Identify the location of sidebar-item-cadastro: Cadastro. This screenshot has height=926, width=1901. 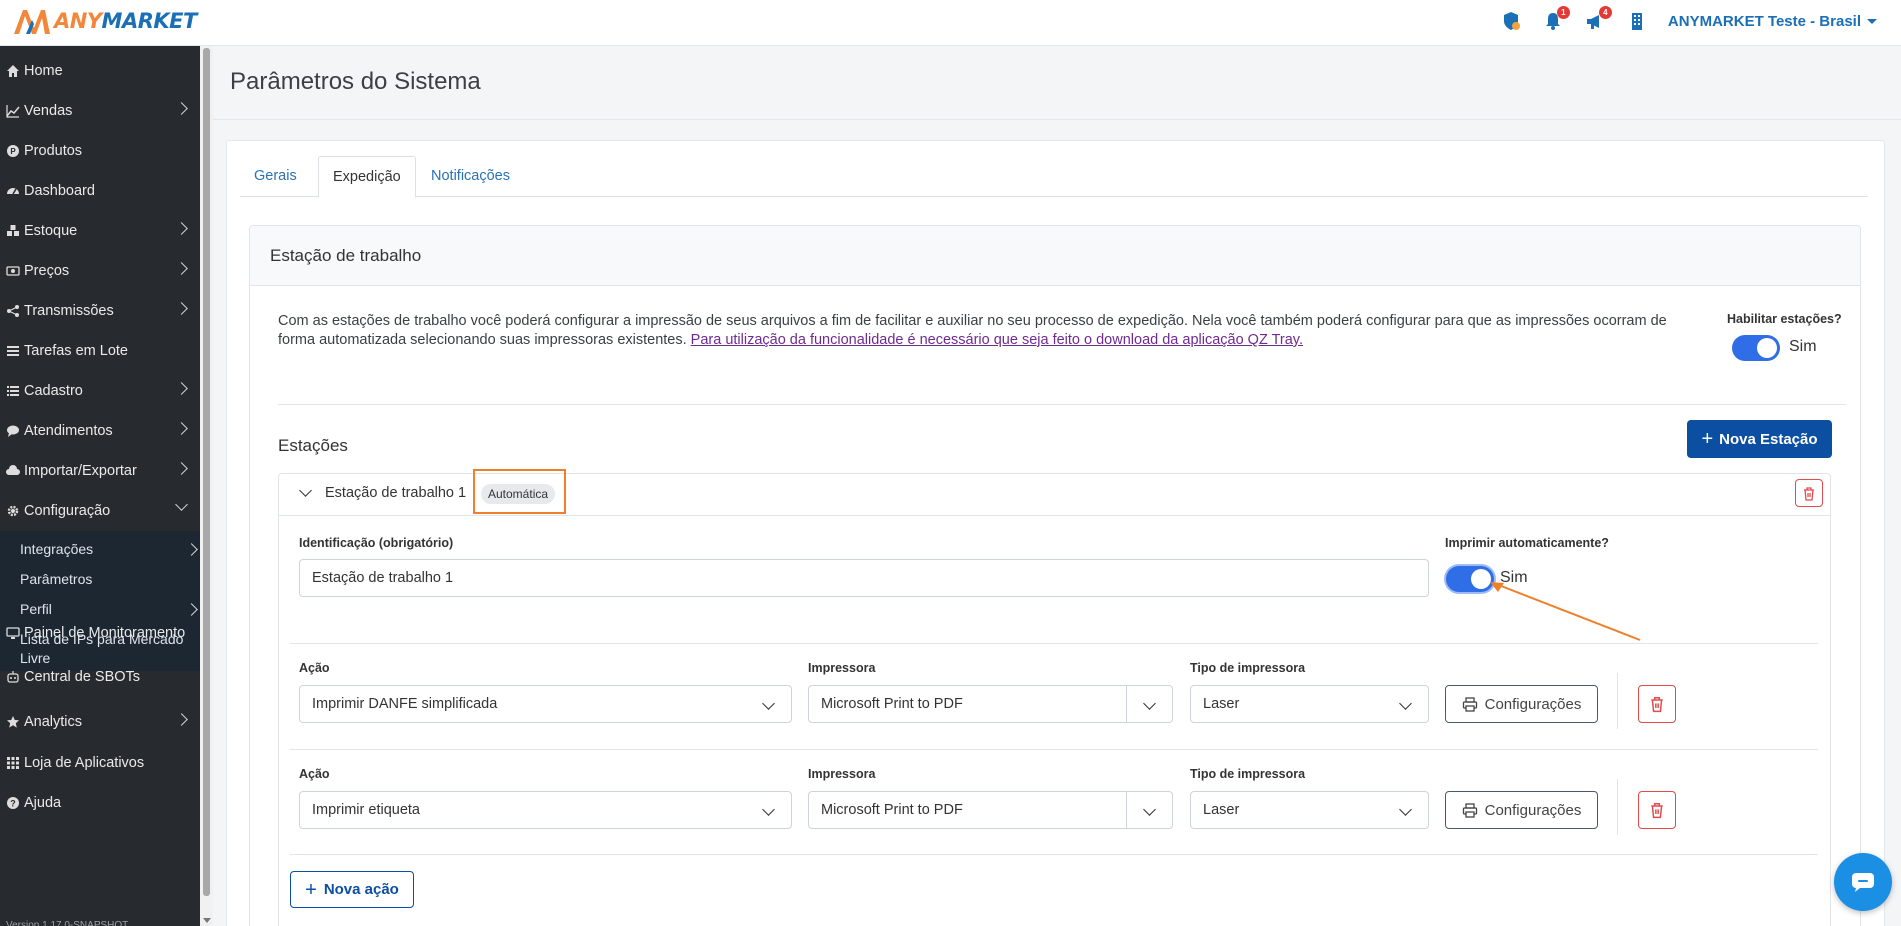
(100, 391).